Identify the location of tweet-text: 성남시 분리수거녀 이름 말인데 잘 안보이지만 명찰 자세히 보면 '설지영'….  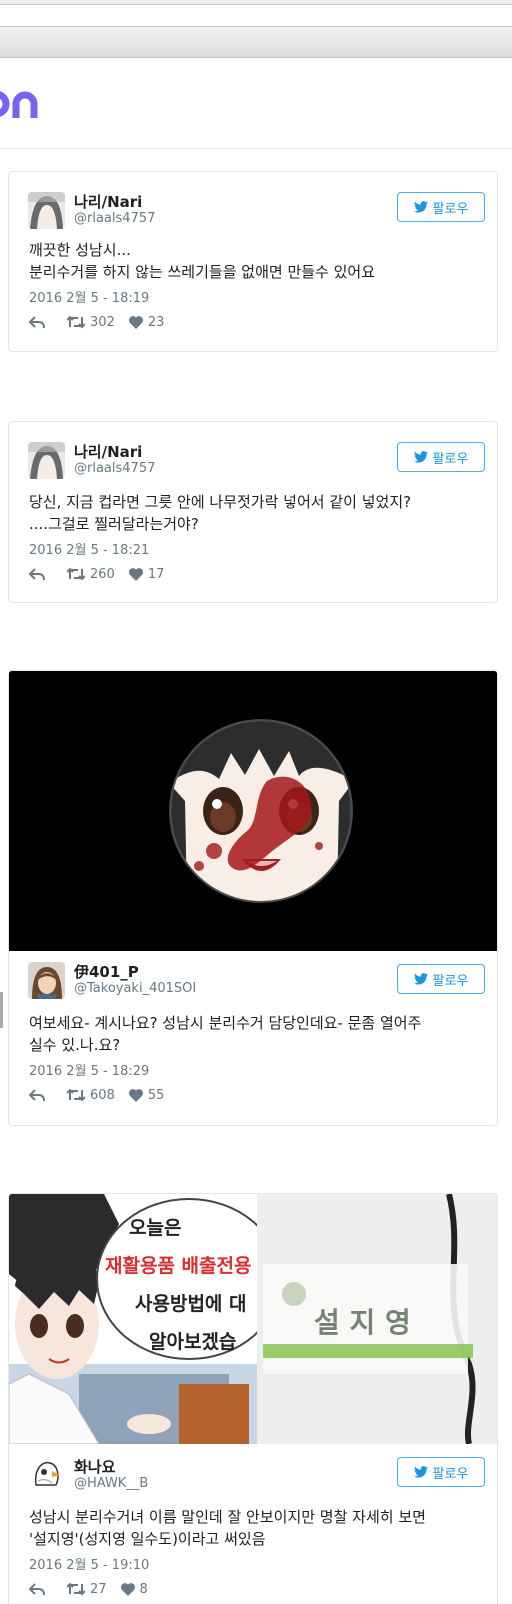
(227, 1528).